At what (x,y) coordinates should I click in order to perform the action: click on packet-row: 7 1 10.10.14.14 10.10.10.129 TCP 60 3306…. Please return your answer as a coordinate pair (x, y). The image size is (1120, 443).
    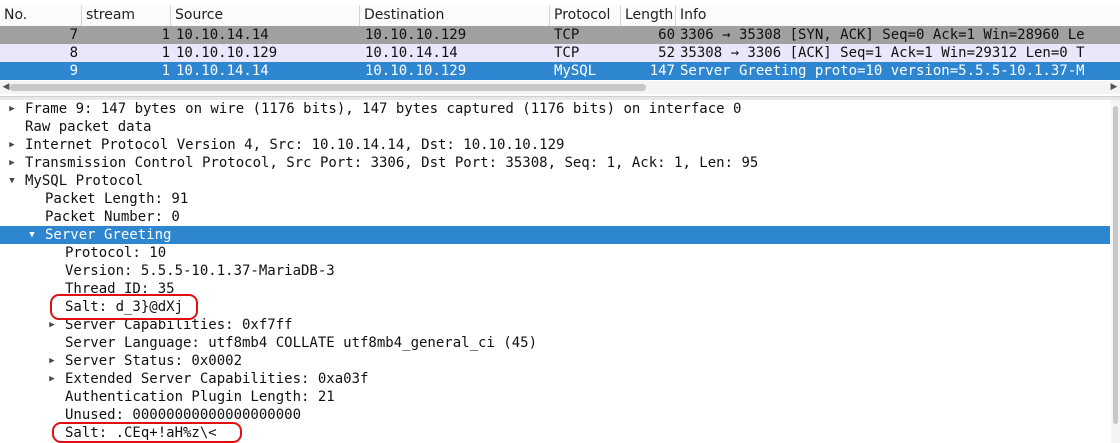
    Looking at the image, I should click on (560, 35).